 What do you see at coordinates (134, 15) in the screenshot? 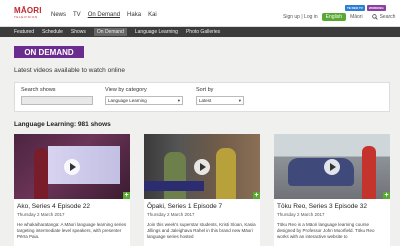
I see `nav-haka: Haka` at bounding box center [134, 15].